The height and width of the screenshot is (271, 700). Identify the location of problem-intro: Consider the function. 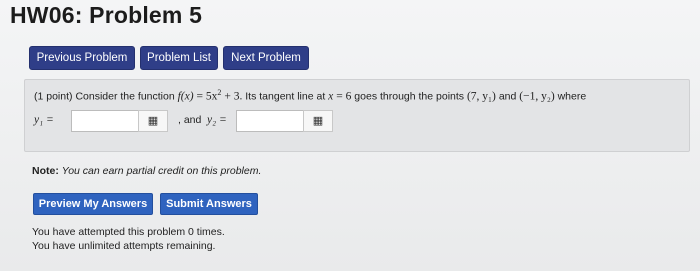
(125, 96).